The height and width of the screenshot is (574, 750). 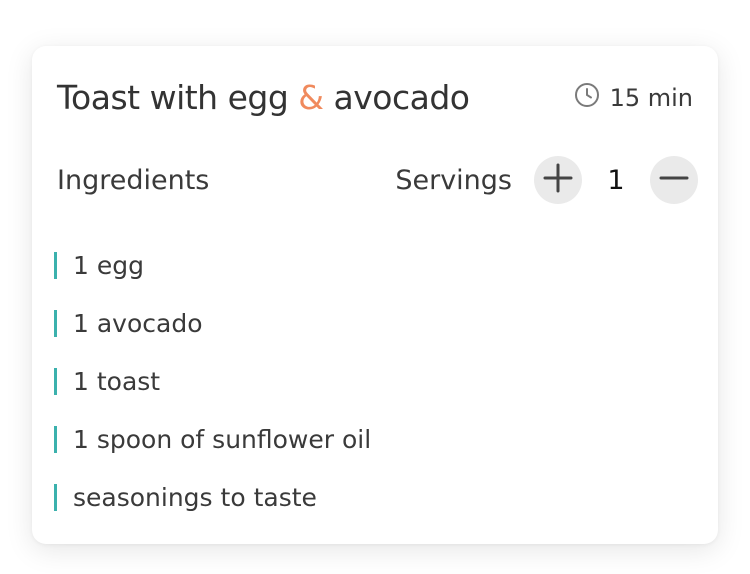 I want to click on title-text-start: Toast with egg, so click(x=178, y=97).